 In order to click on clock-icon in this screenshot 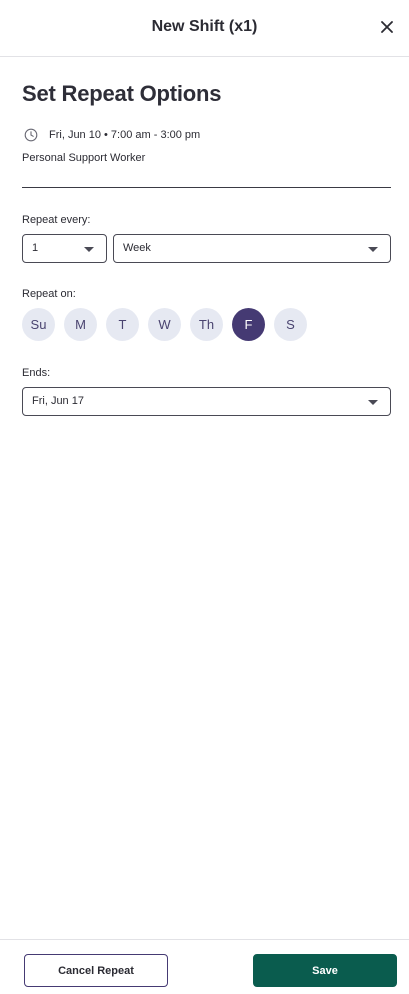, I will do `click(31, 135)`.